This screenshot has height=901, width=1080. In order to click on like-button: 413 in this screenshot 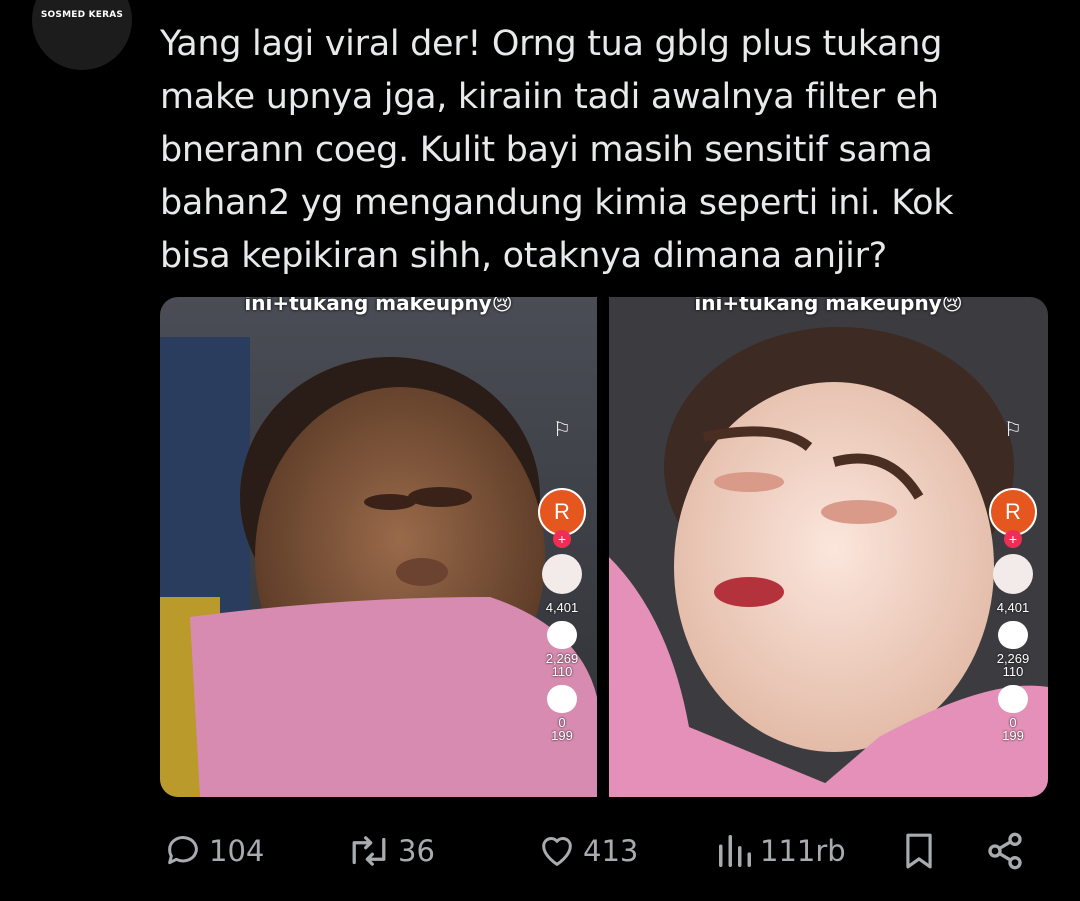, I will do `click(587, 851)`.